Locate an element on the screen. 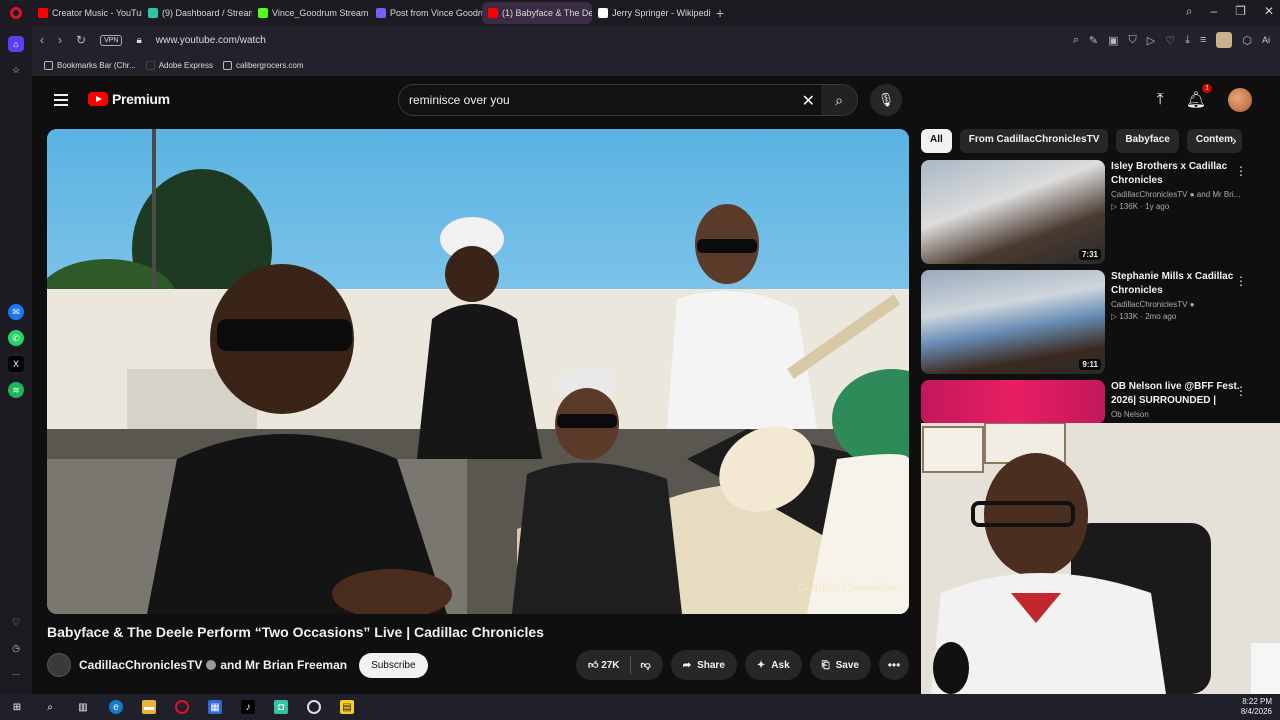  save-button: ⎗ Save is located at coordinates (840, 665).